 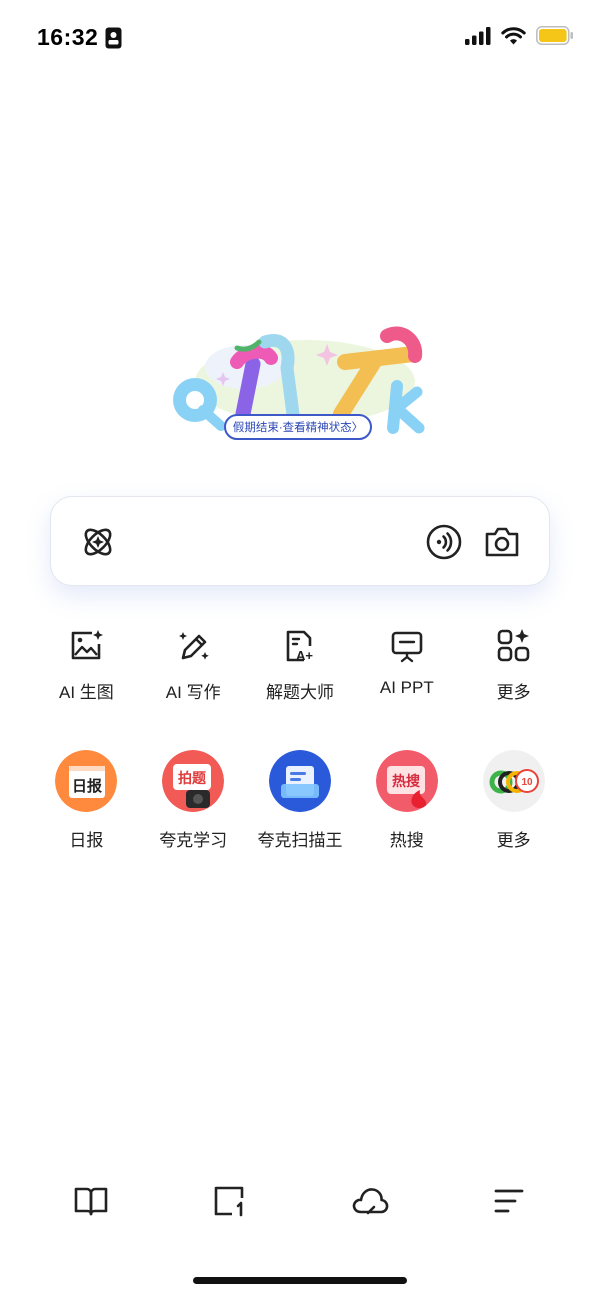 I want to click on tool-ai-image: AI 生图, so click(x=86, y=664).